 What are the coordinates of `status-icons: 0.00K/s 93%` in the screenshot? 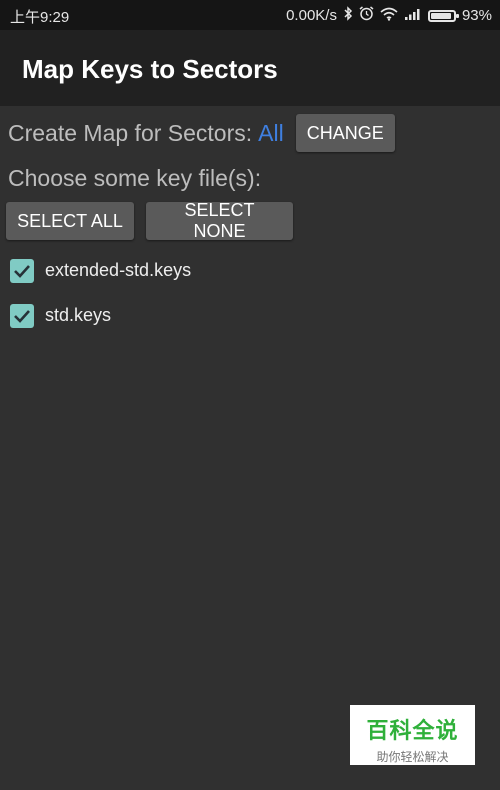 It's located at (389, 15).